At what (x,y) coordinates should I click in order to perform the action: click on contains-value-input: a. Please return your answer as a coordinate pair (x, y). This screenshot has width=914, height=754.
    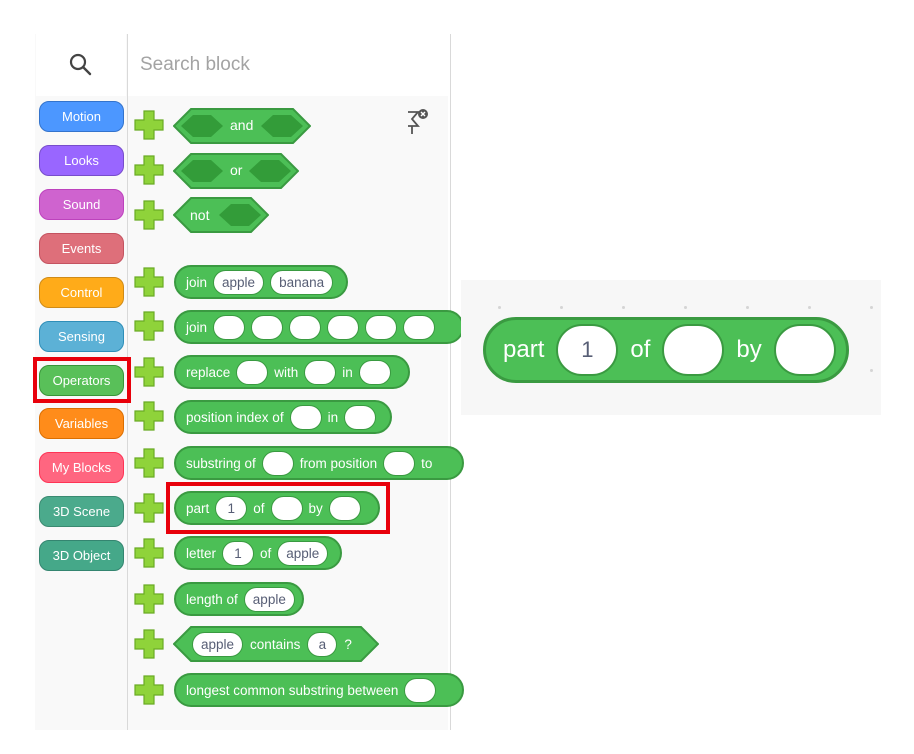
    Looking at the image, I should click on (322, 644).